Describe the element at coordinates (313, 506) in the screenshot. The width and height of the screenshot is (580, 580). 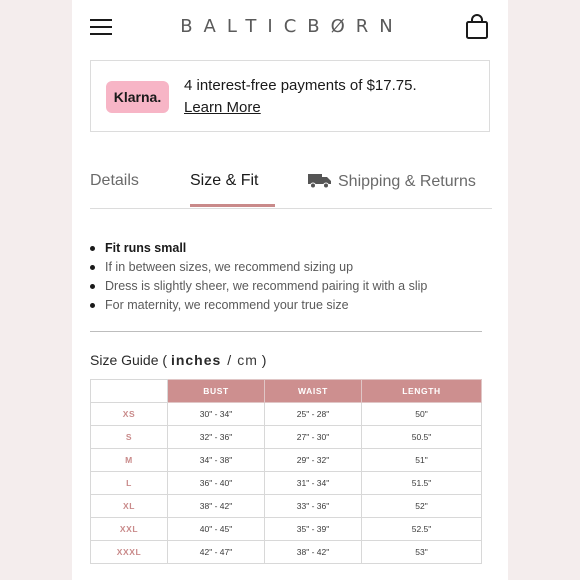
I see `waist-cell: 33" - 36"` at that location.